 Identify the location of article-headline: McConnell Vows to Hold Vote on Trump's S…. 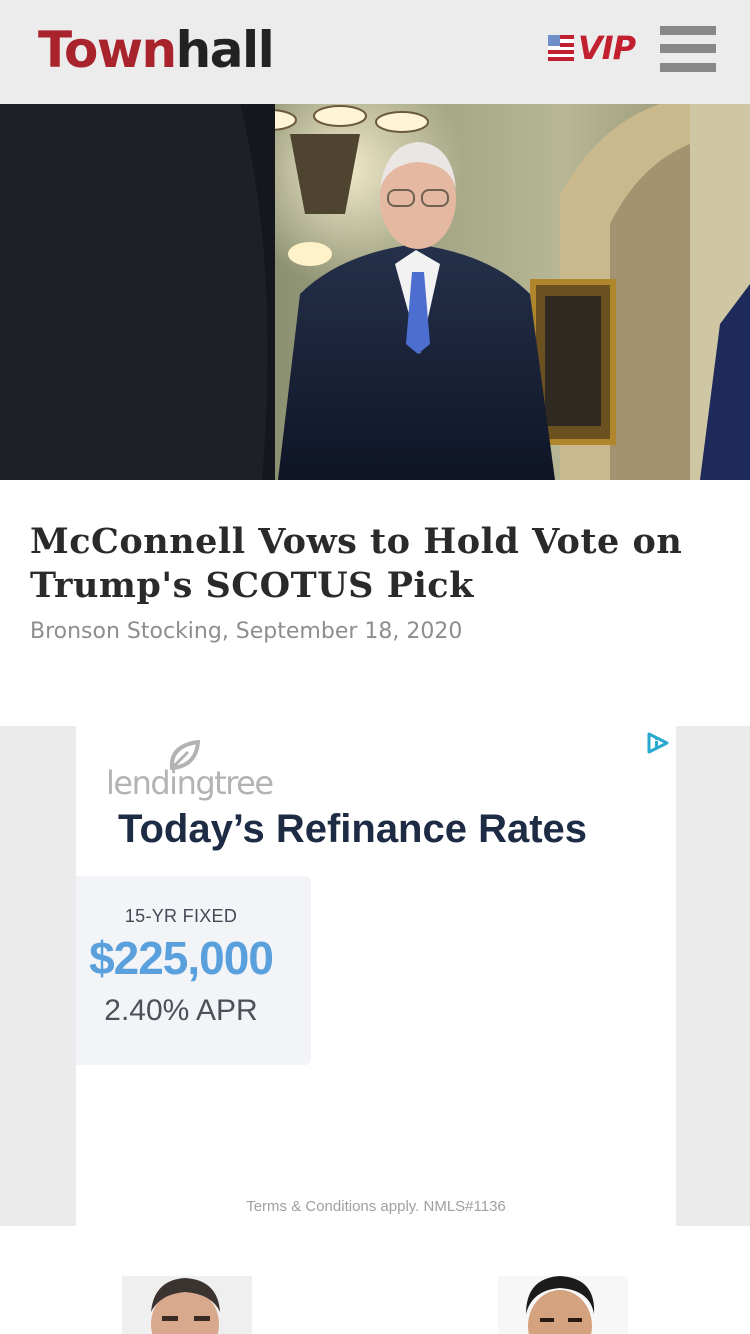
(375, 564).